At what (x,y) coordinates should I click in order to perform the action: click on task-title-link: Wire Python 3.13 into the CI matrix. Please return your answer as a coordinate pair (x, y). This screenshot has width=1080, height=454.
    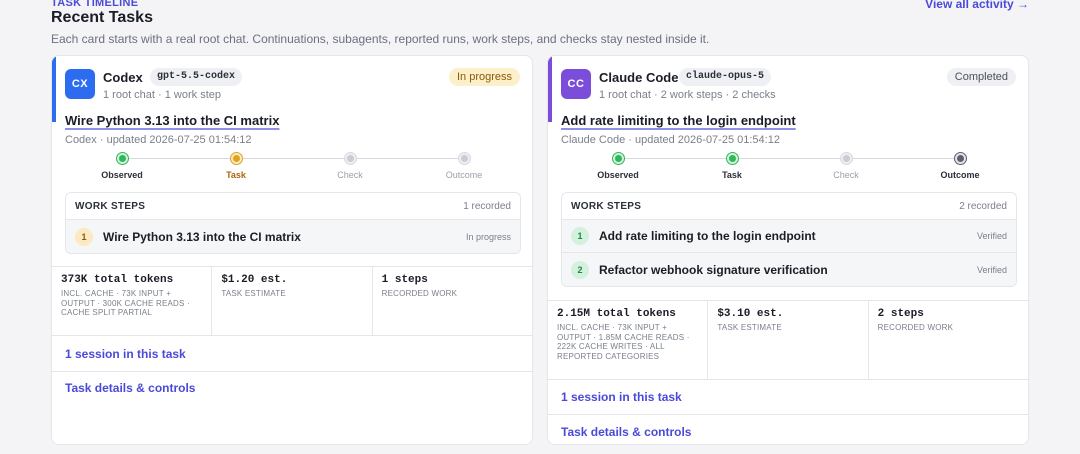
    Looking at the image, I should click on (172, 120).